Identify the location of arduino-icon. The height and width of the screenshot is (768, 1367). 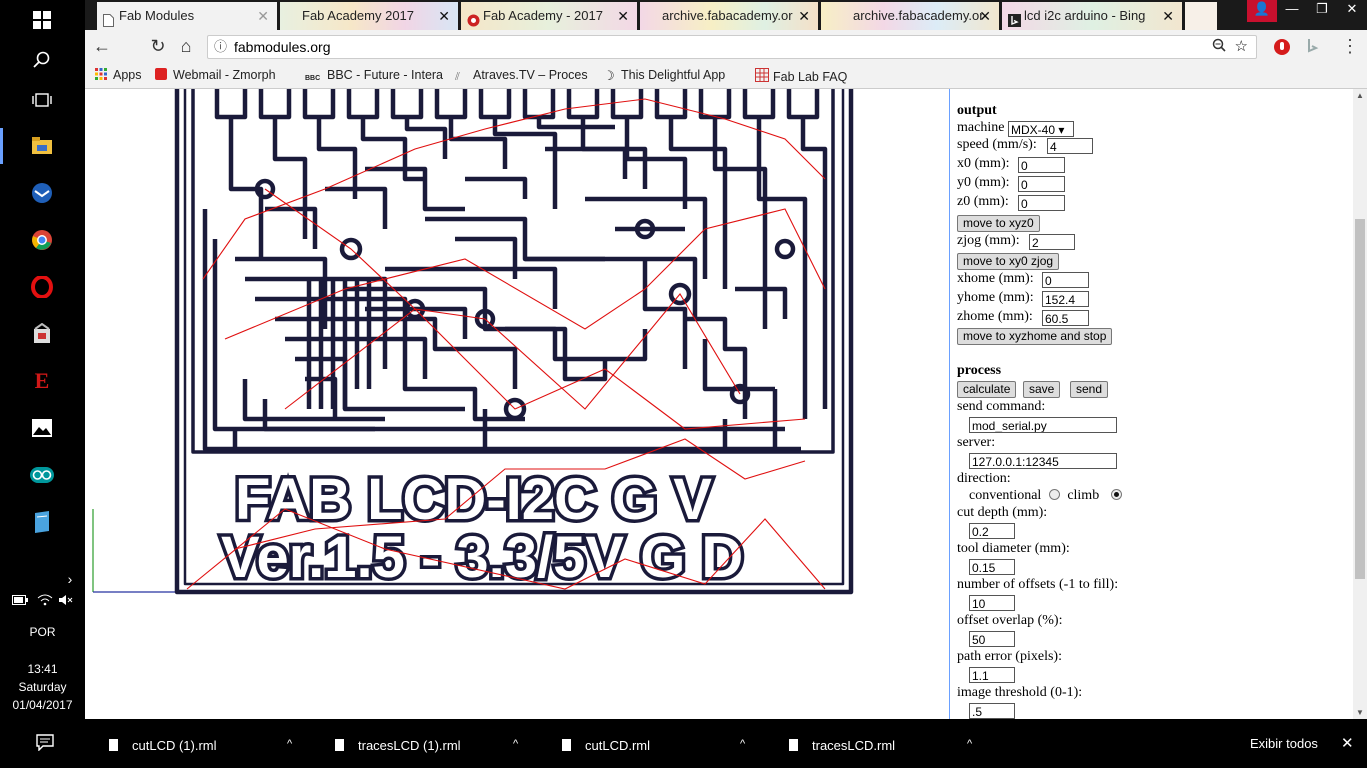
(42, 475).